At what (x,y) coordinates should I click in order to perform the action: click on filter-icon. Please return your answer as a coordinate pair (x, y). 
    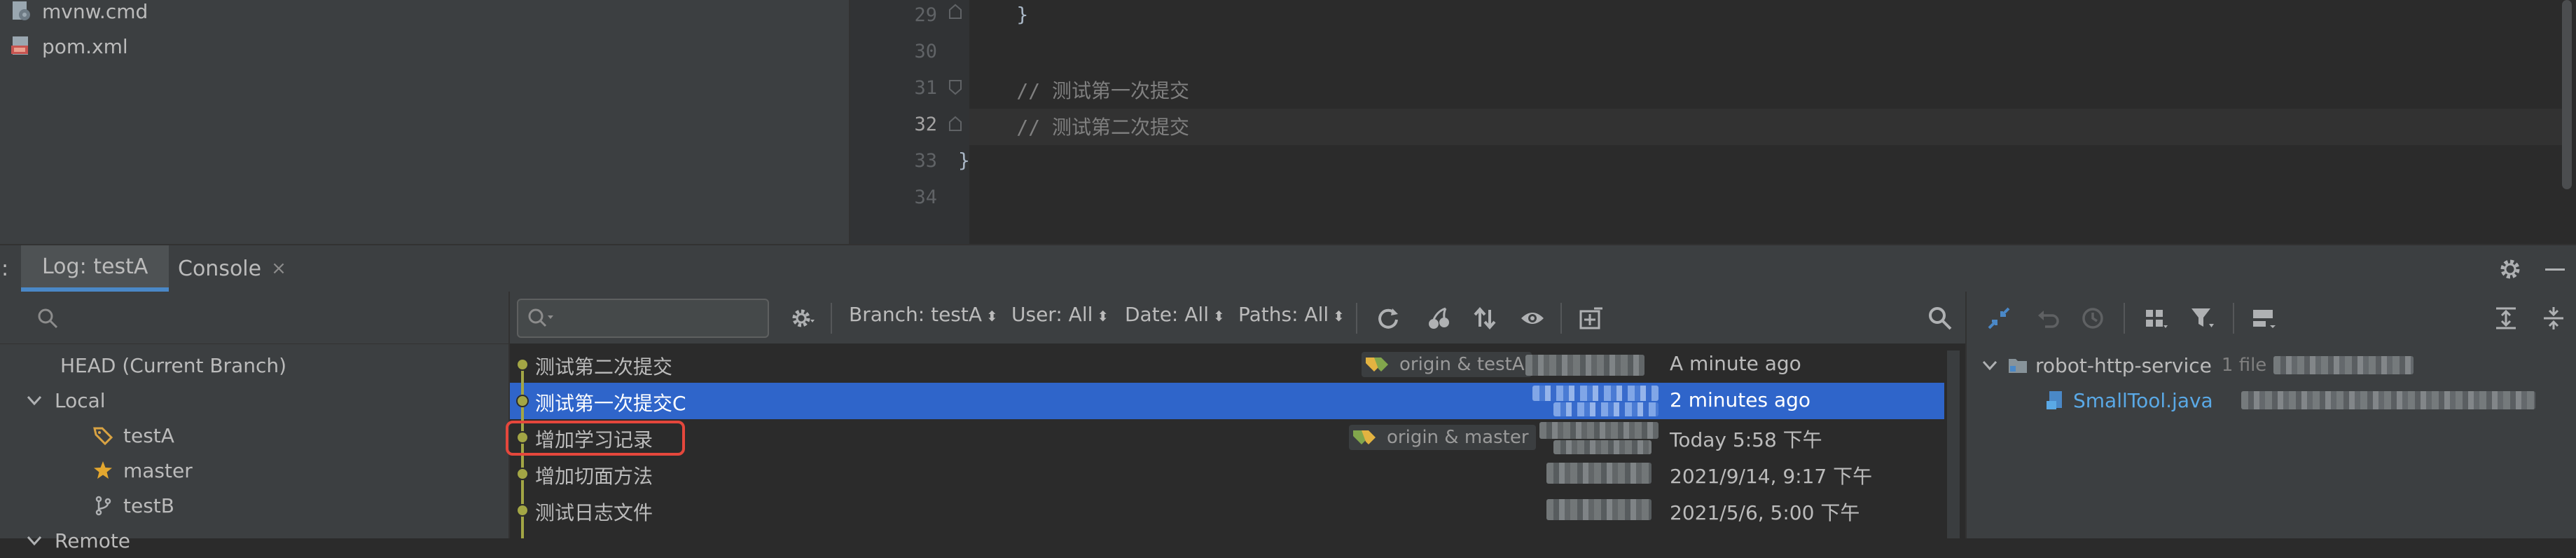
    Looking at the image, I should click on (2202, 318).